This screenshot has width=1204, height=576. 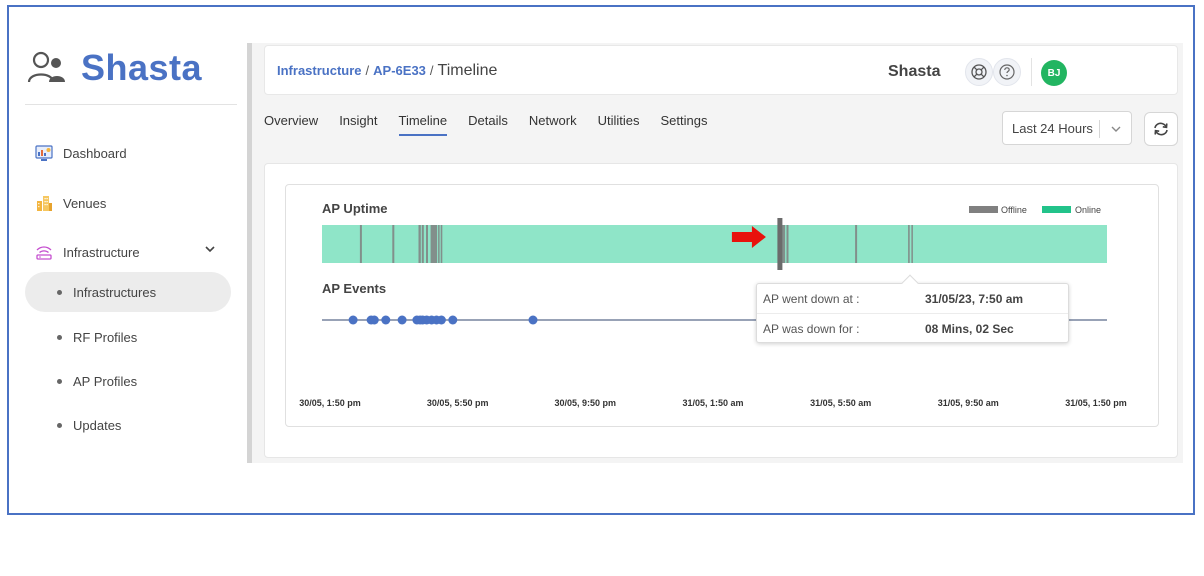 I want to click on help-button, so click(x=1007, y=72).